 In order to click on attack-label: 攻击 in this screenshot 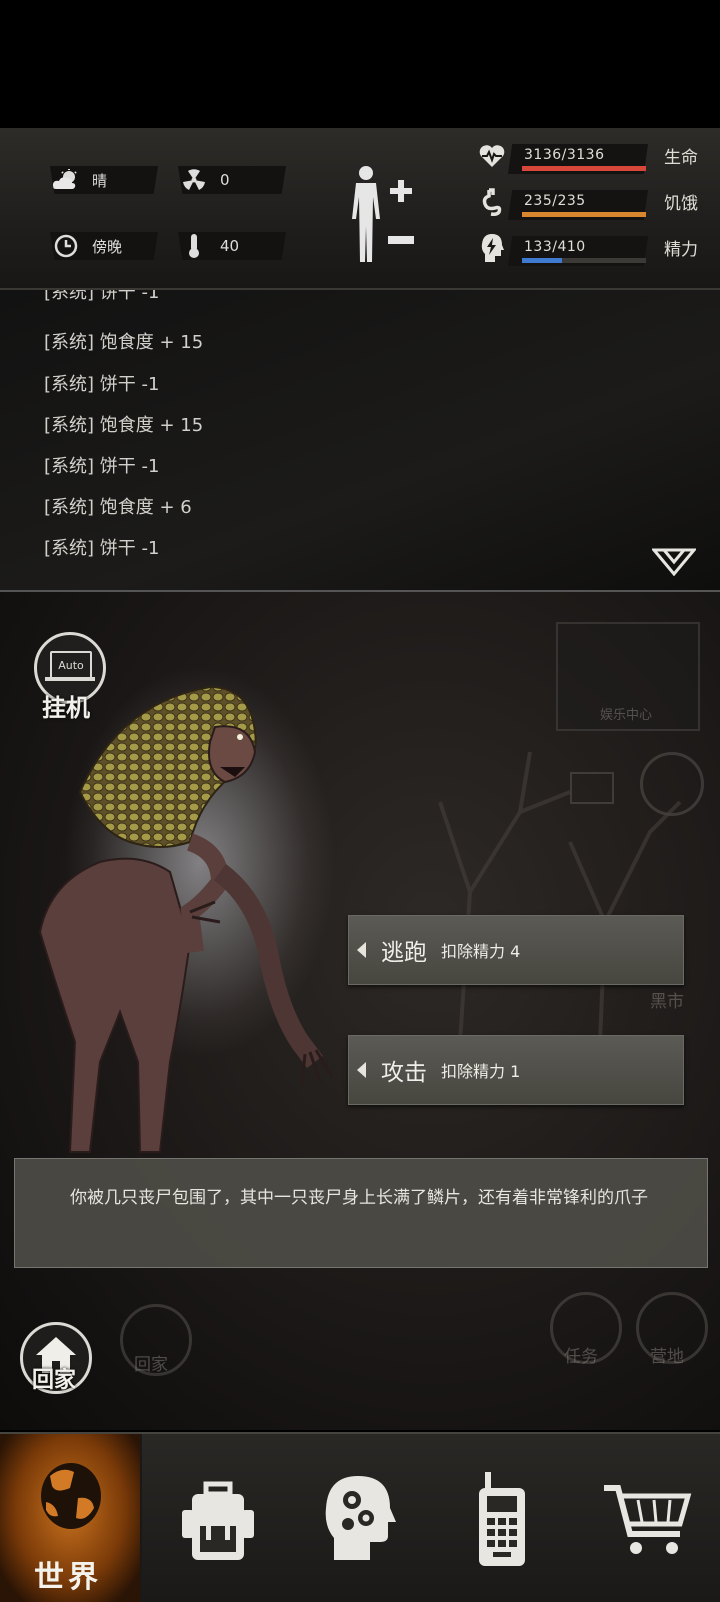, I will do `click(404, 1073)`.